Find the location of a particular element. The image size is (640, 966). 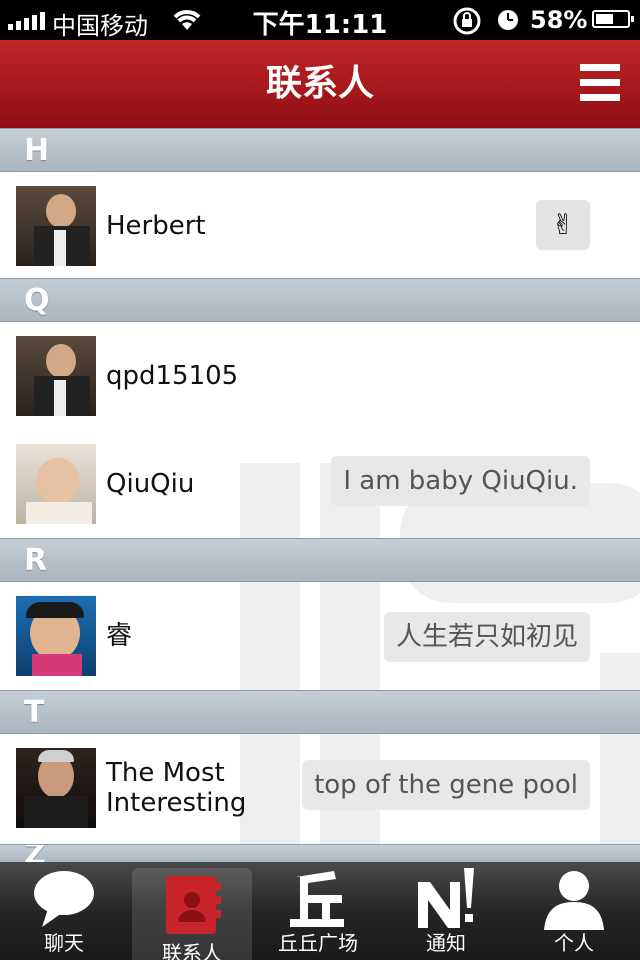

section-header-t: T is located at coordinates (320, 712).